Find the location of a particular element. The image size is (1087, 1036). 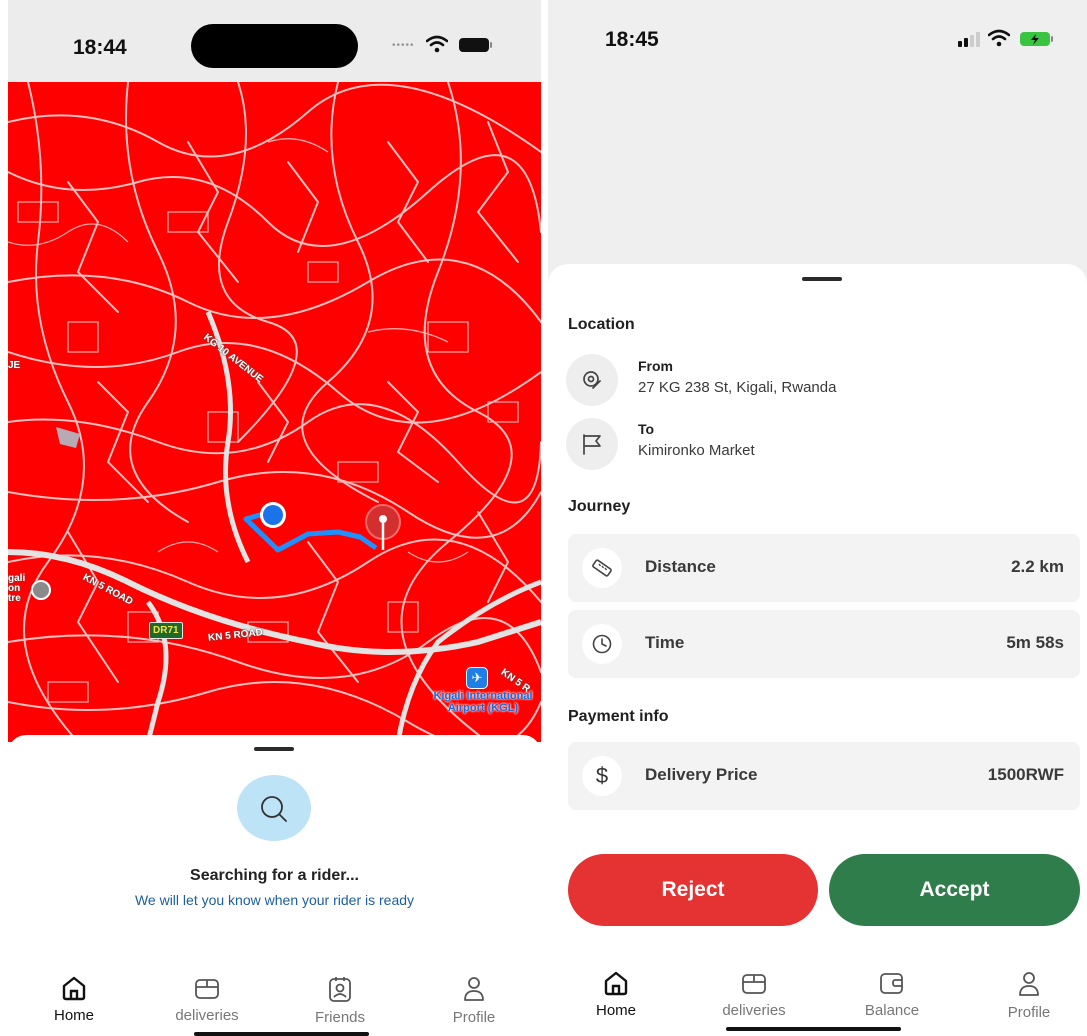

map-label-edge: gali on tre is located at coordinates (17, 588).